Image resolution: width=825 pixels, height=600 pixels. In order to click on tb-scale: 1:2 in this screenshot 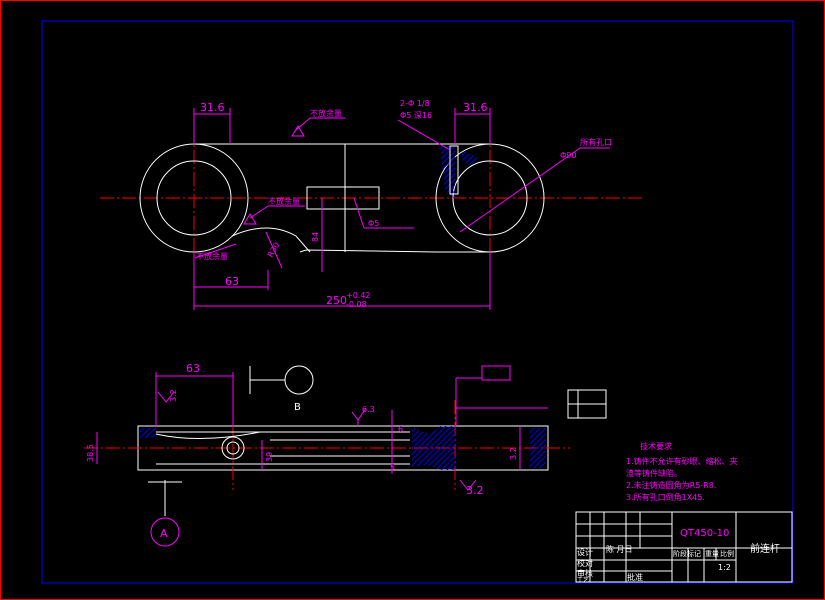, I will do `click(724, 567)`.